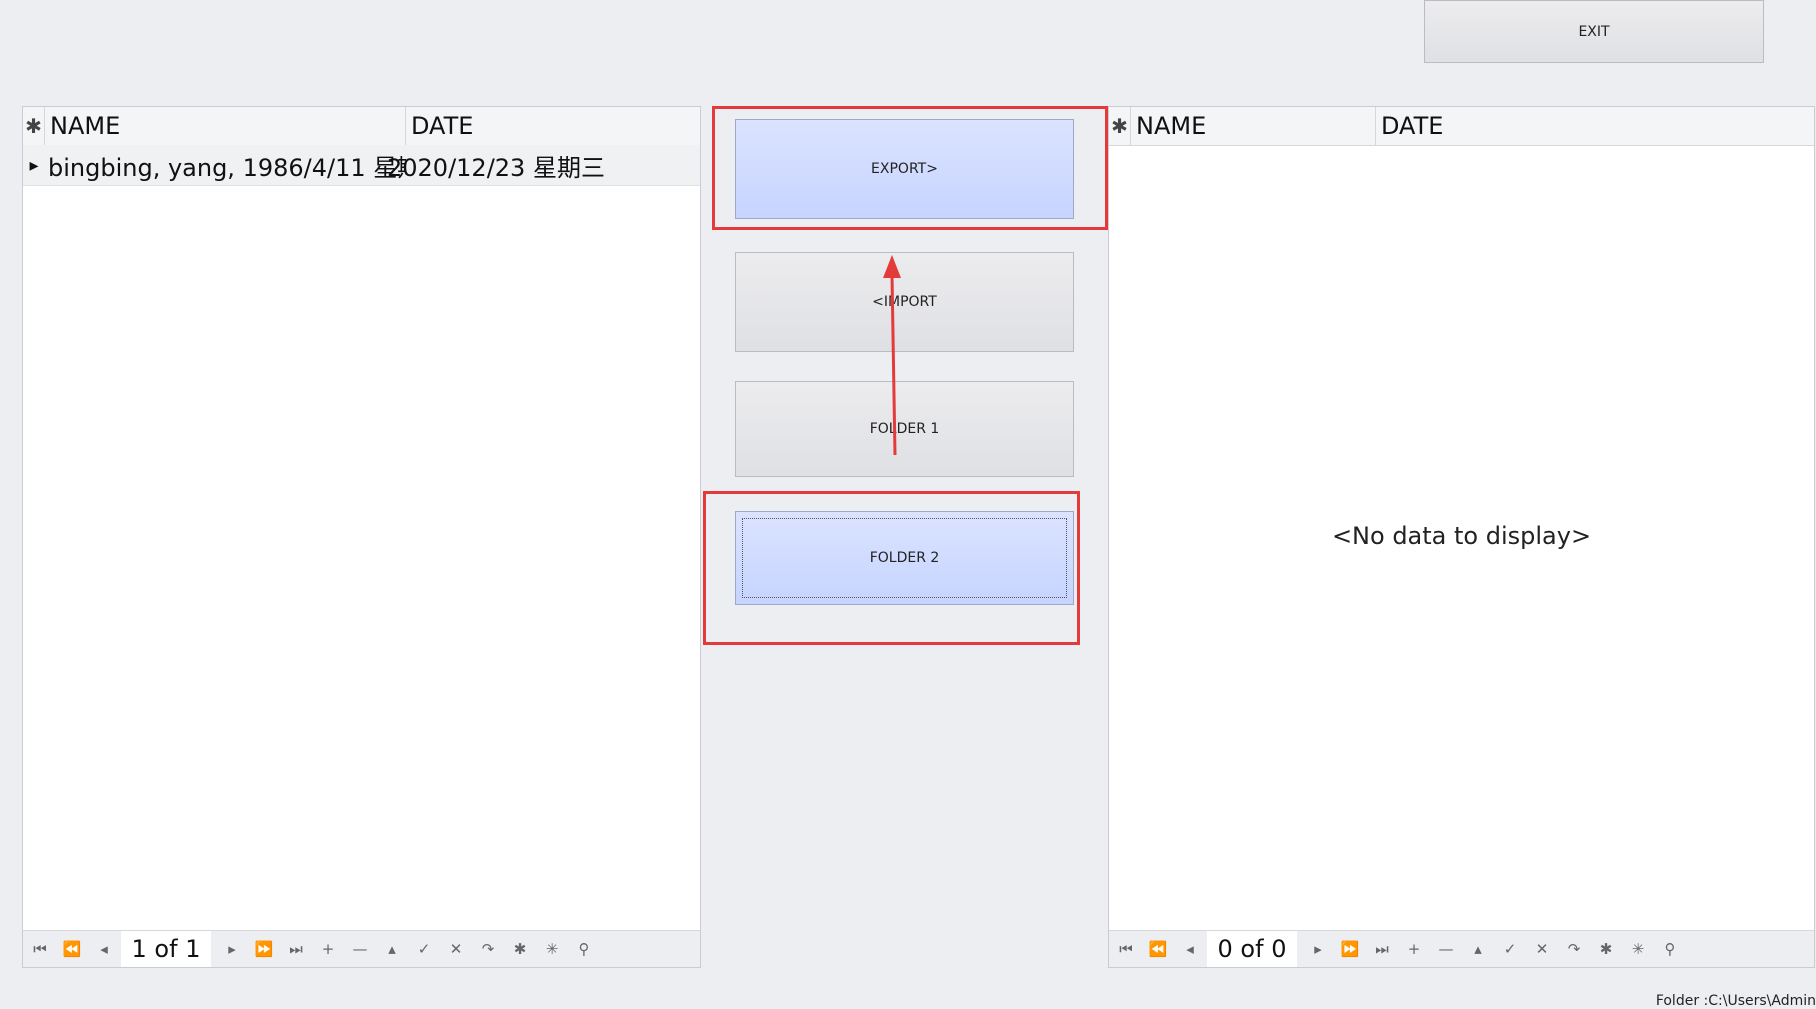 The width and height of the screenshot is (1816, 1009). Describe the element at coordinates (227, 165) in the screenshot. I see `cell-name: bingbing, yang, 1986/4/11 星期六` at that location.